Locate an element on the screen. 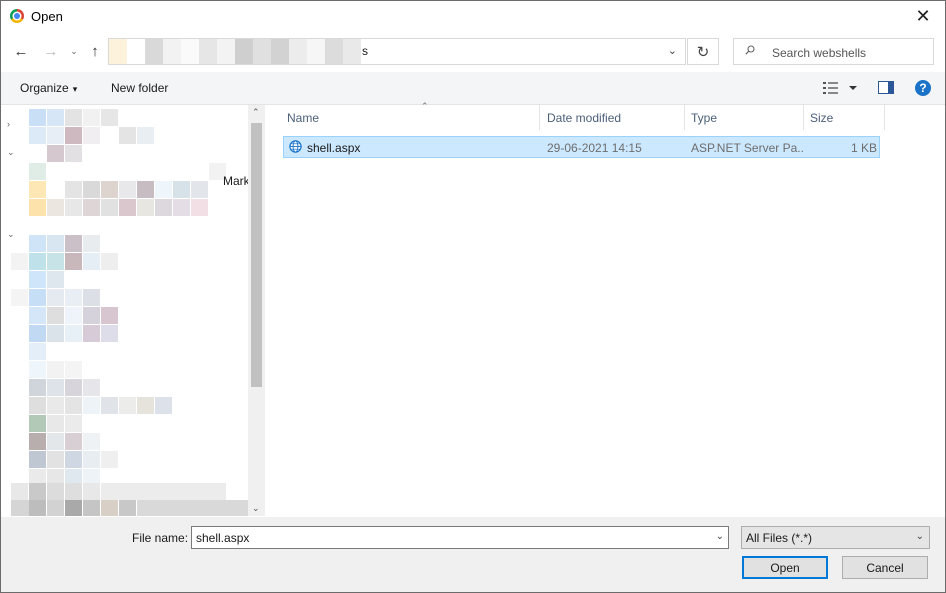 This screenshot has width=946, height=593. column-header-type: Type is located at coordinates (744, 117).